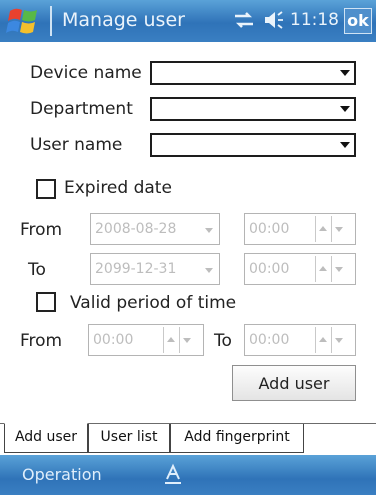 The height and width of the screenshot is (495, 376). I want to click on expired-from-time-value: 00:00, so click(269, 229).